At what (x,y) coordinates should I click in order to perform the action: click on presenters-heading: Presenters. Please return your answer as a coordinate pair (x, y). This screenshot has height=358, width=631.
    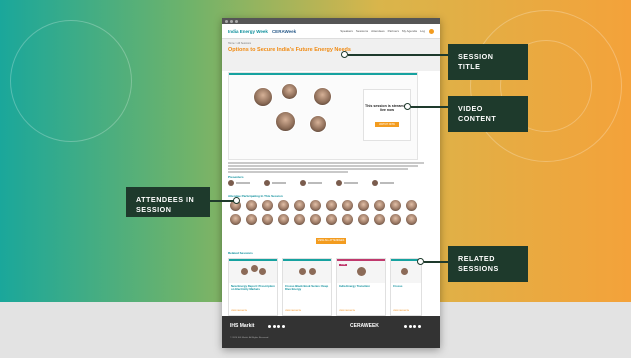
    Looking at the image, I should click on (236, 177).